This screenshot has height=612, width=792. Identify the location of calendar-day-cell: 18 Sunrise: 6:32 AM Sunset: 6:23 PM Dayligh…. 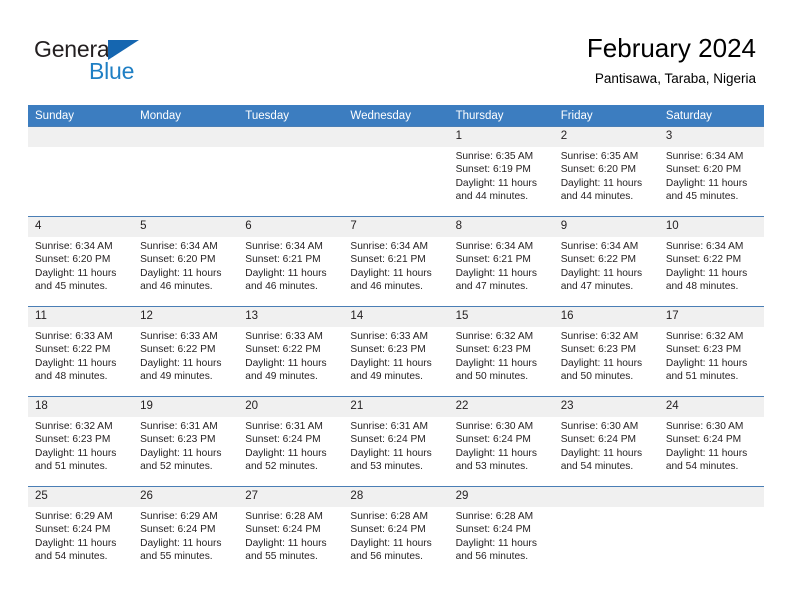
(81, 441).